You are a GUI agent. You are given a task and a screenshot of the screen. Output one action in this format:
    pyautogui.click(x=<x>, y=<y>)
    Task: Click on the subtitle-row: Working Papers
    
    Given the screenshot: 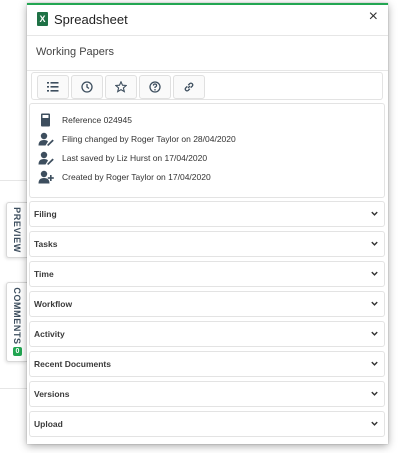 What is the action you would take?
    pyautogui.click(x=207, y=53)
    